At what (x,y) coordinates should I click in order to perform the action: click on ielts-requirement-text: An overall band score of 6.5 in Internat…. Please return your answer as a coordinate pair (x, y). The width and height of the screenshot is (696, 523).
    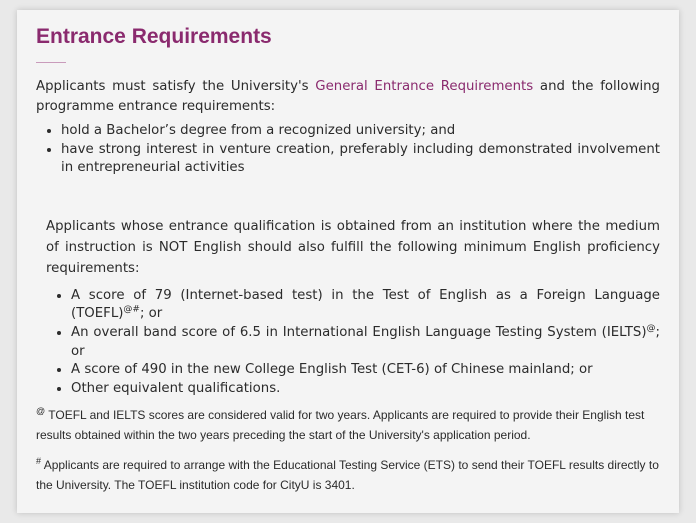
    Looking at the image, I should click on (359, 332).